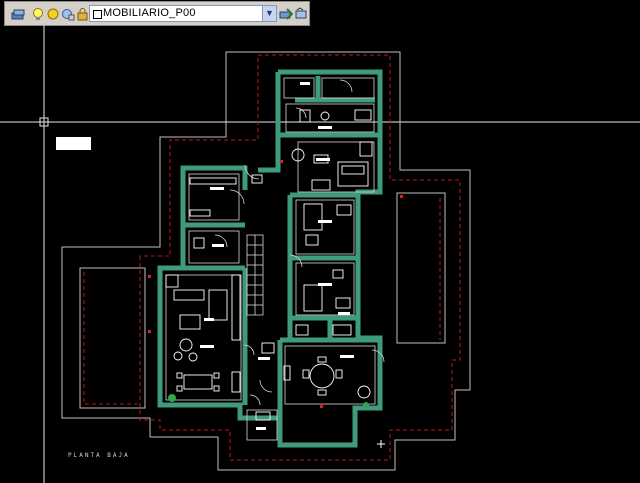  I want to click on plan-title-label: PLANTA BAJA, so click(99, 455).